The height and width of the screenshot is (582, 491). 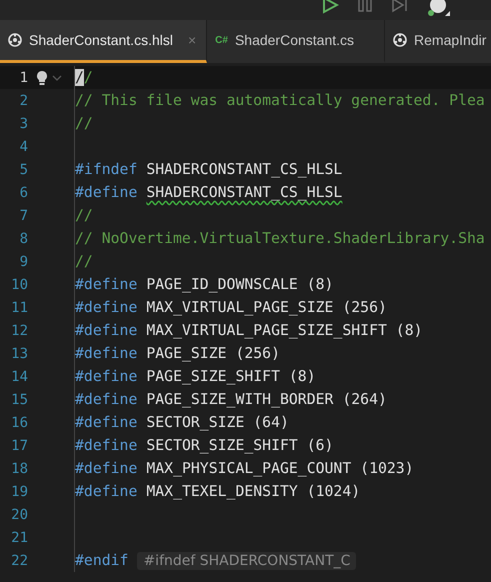 I want to click on line-number: 2, so click(x=23, y=100).